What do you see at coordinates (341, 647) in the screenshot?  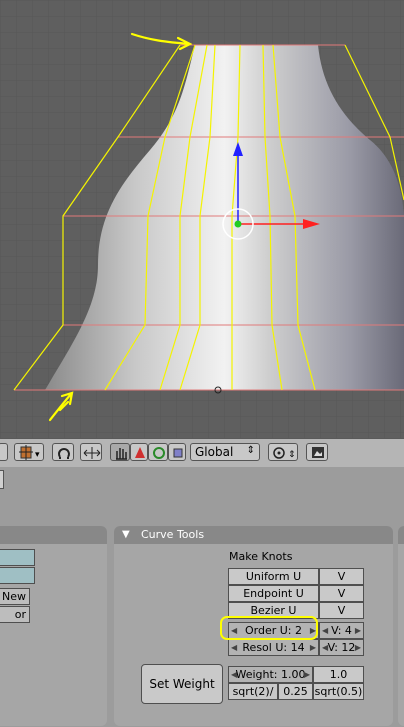 I see `resol-v-field: ◀ V: 12 ▶` at bounding box center [341, 647].